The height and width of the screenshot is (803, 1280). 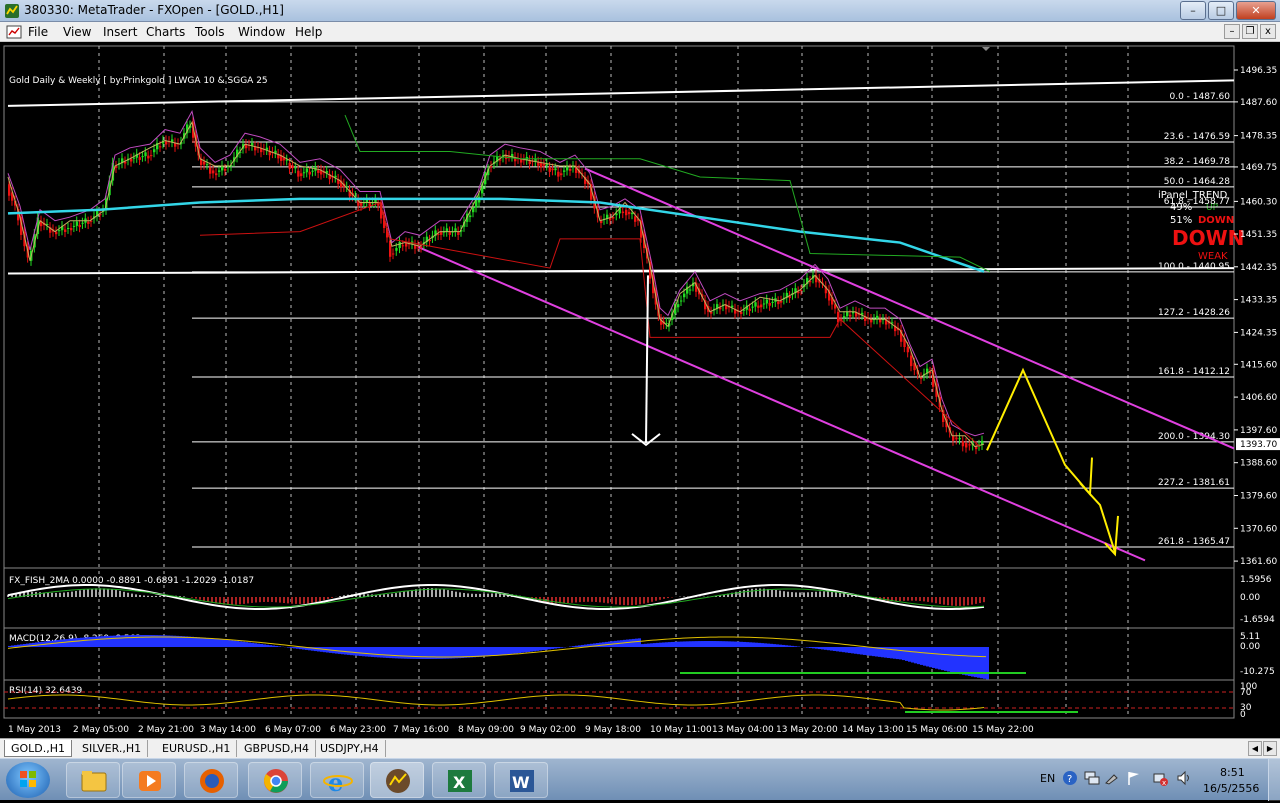 What do you see at coordinates (149, 780) in the screenshot?
I see `media-player-taskbar-icon` at bounding box center [149, 780].